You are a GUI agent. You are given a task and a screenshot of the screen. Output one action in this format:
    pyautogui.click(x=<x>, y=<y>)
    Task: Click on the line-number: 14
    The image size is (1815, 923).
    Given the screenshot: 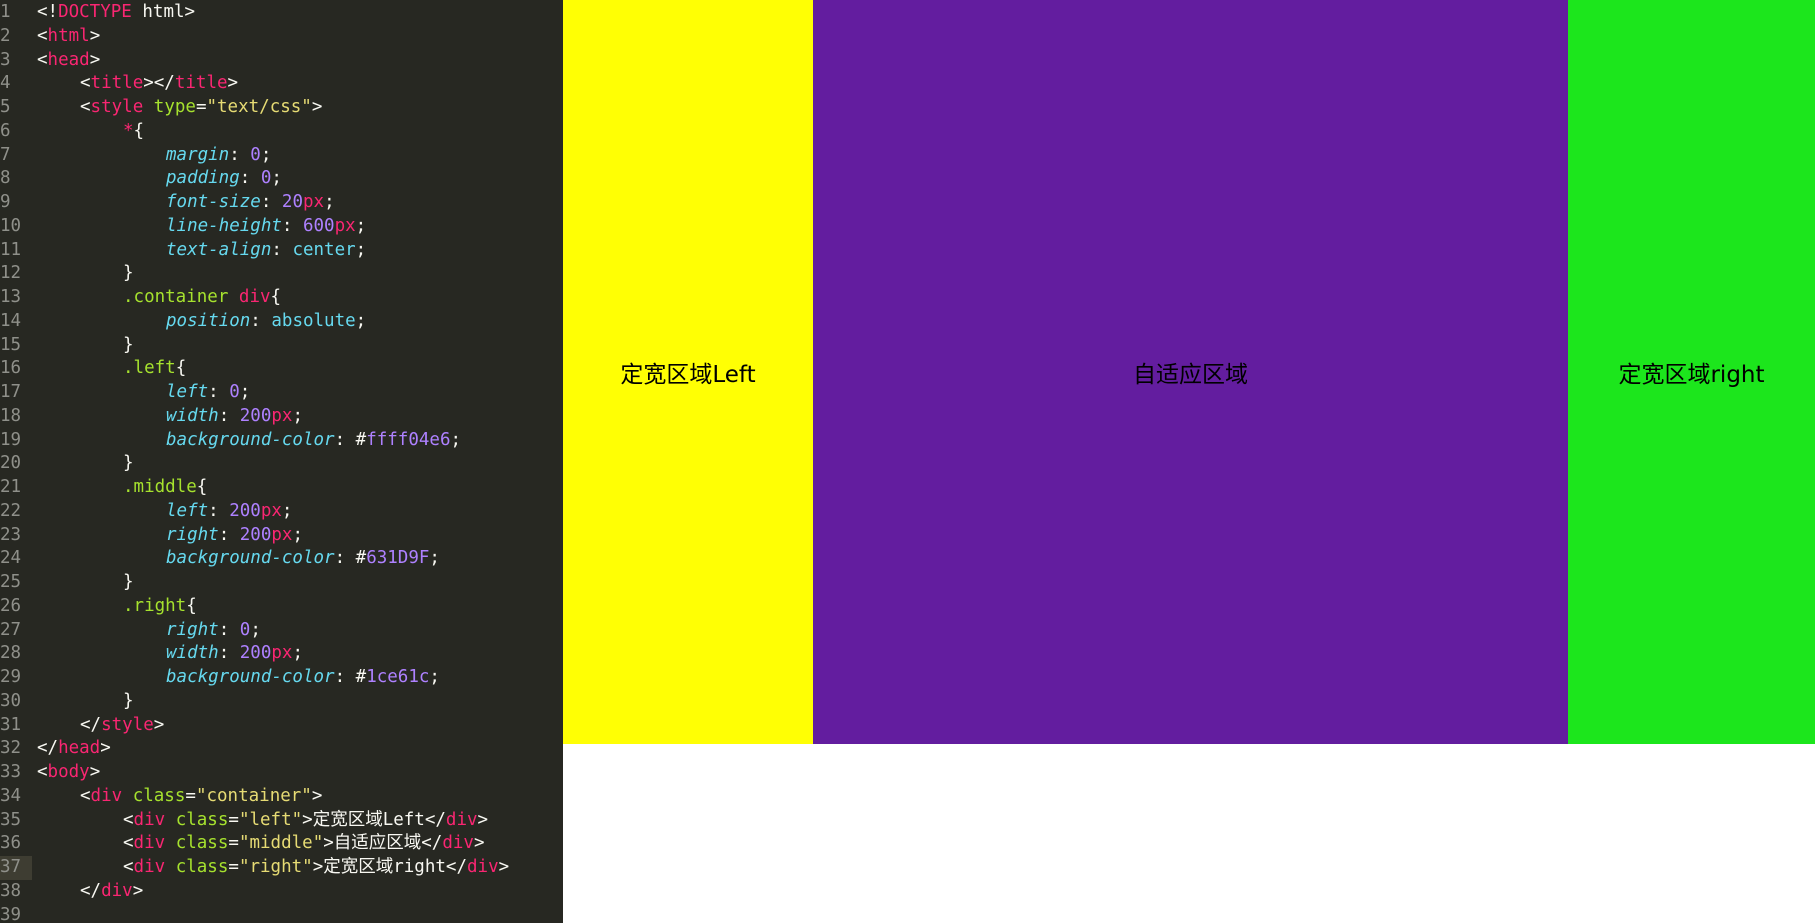 What is the action you would take?
    pyautogui.click(x=11, y=320)
    